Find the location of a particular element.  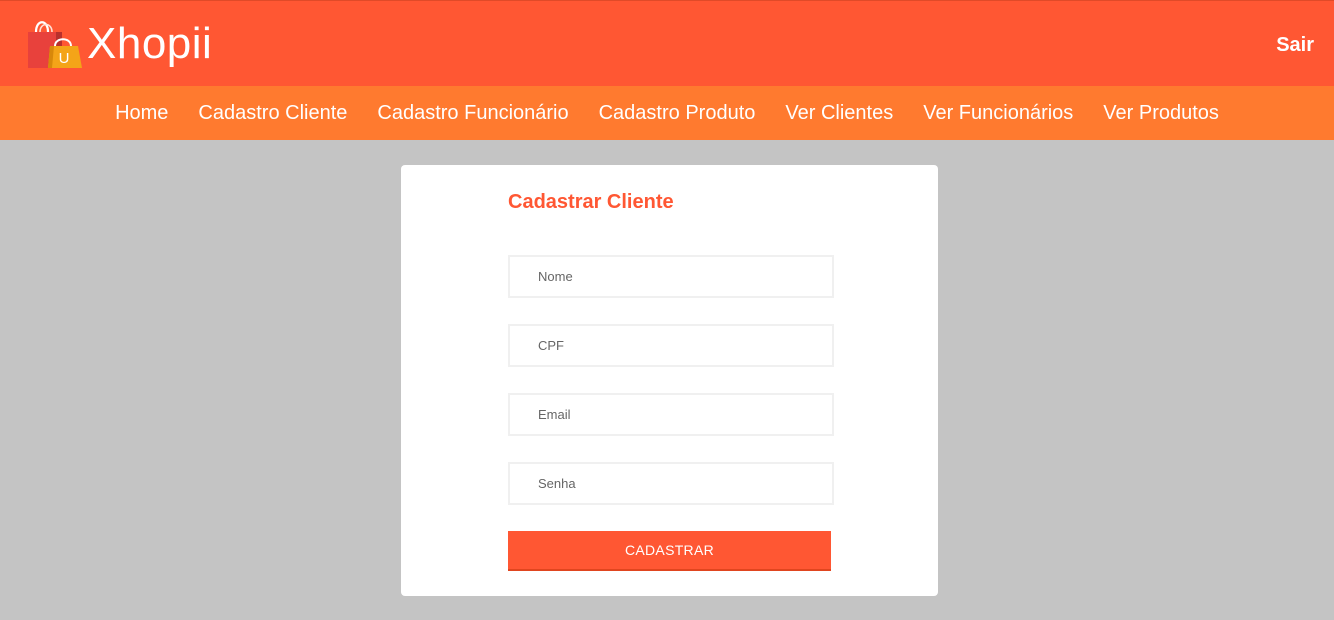

email-input is located at coordinates (671, 414).